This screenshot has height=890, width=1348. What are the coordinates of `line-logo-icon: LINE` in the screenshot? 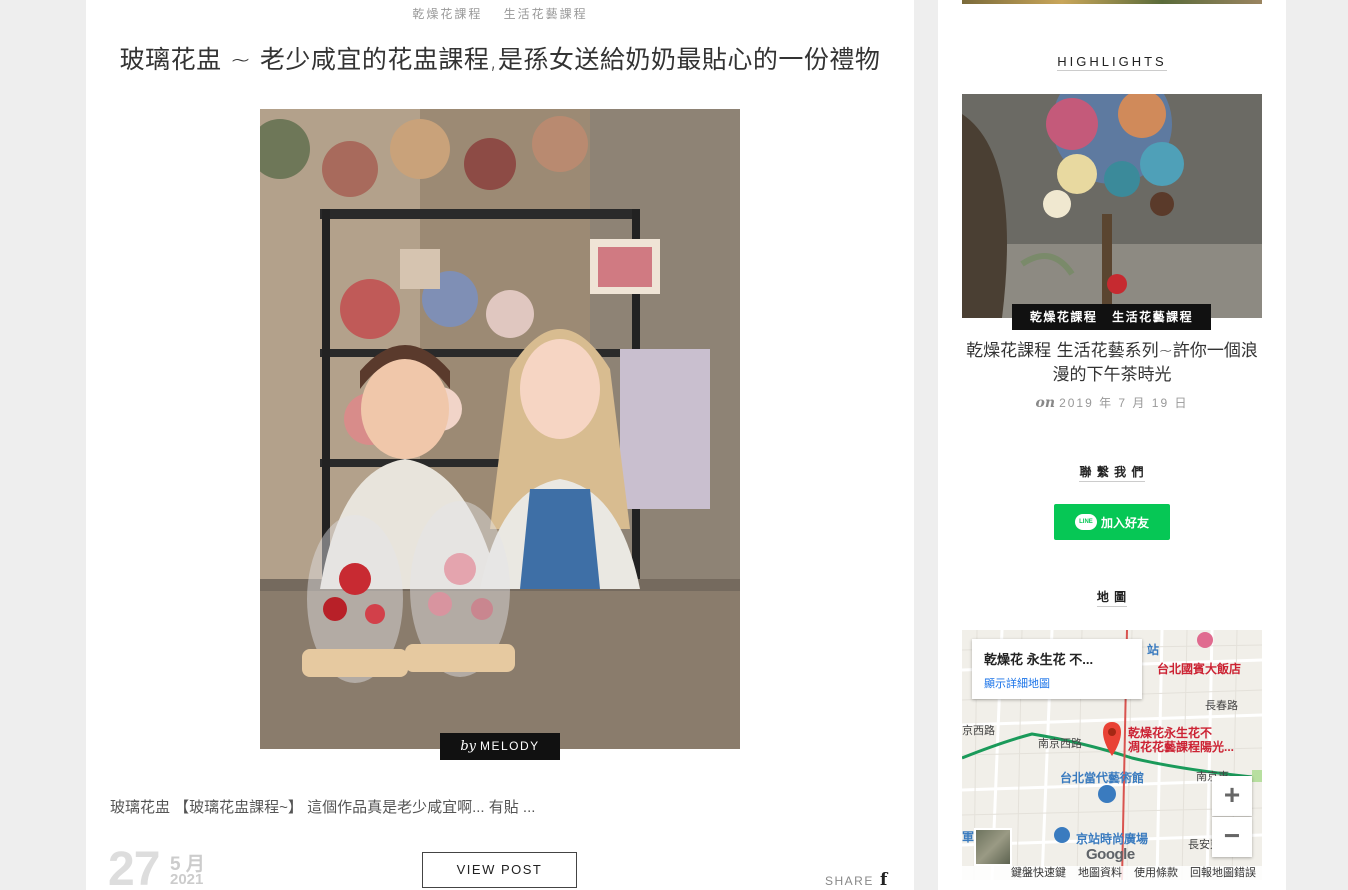 It's located at (1085, 522).